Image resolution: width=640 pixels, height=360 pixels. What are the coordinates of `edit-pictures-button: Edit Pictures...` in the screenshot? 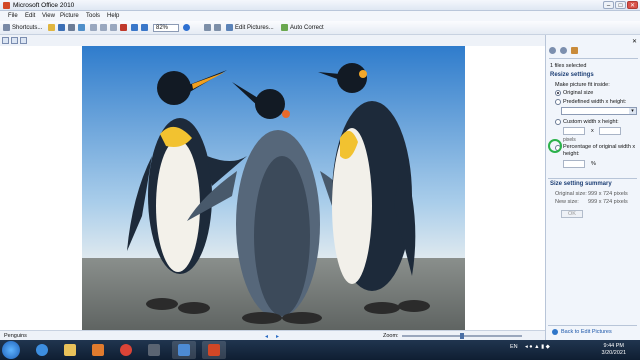 It's located at (254, 28).